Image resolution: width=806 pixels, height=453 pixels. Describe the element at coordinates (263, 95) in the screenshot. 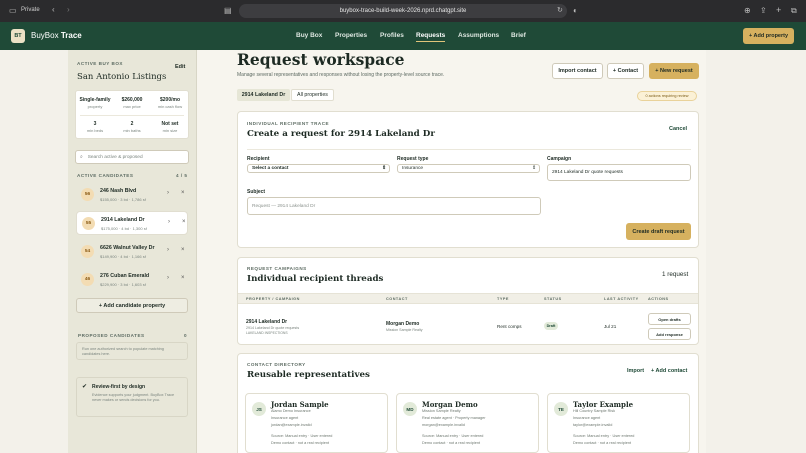

I see `filter-selected-property: 2914 Lakeland Dr` at that location.